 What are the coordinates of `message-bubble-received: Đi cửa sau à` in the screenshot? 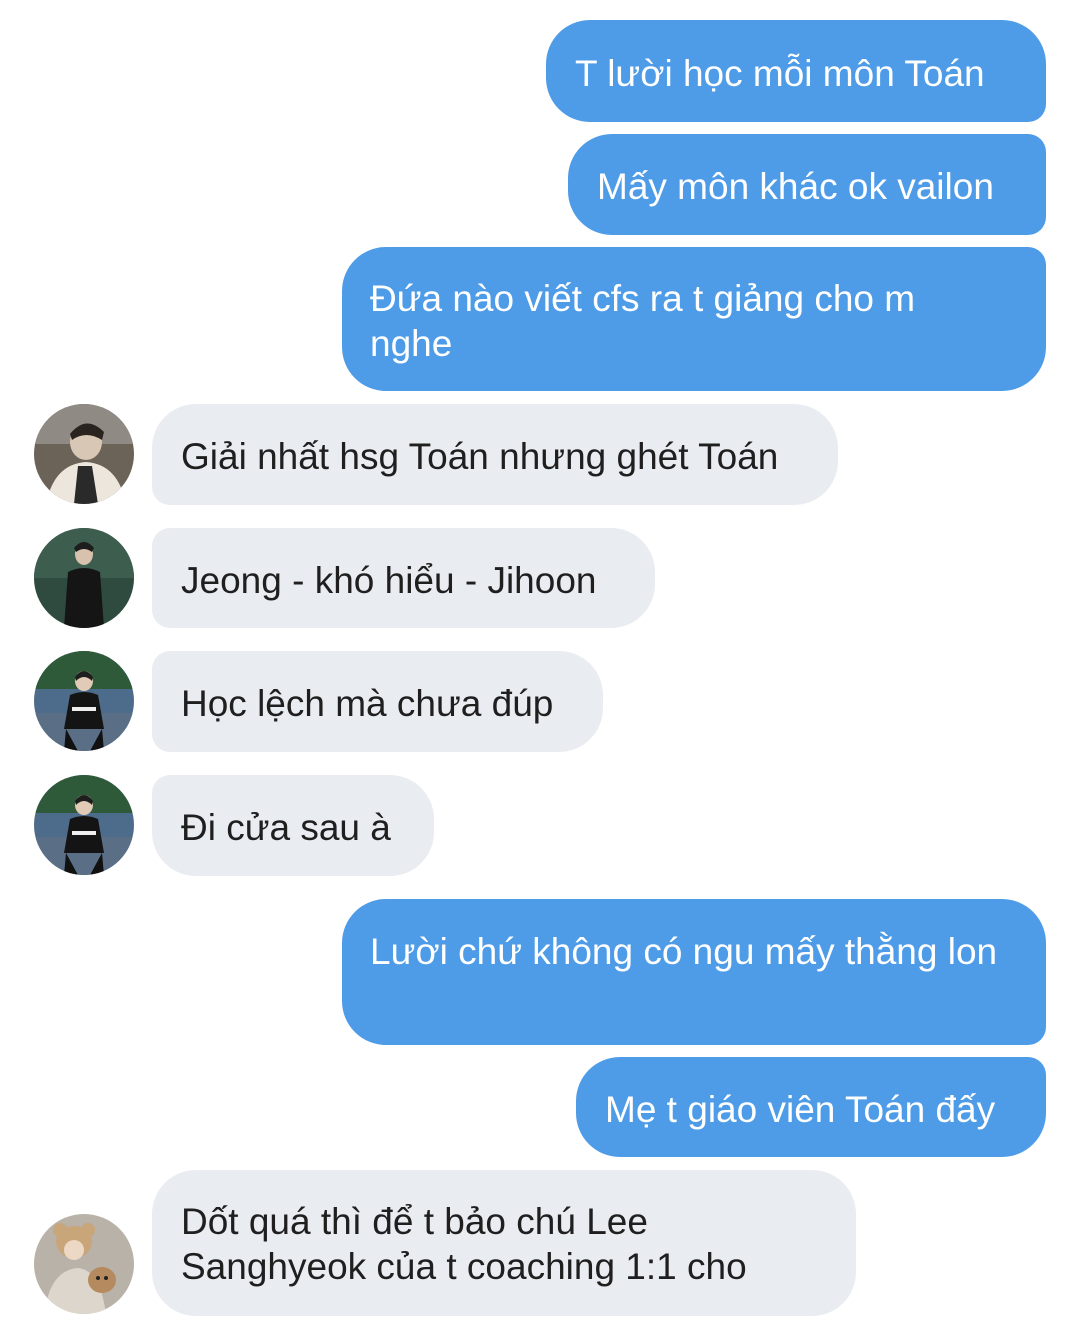 It's located at (293, 825).